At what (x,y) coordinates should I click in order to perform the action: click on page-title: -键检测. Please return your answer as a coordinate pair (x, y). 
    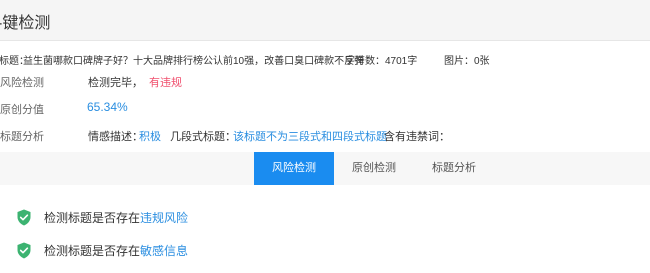
    Looking at the image, I should click on (25, 23).